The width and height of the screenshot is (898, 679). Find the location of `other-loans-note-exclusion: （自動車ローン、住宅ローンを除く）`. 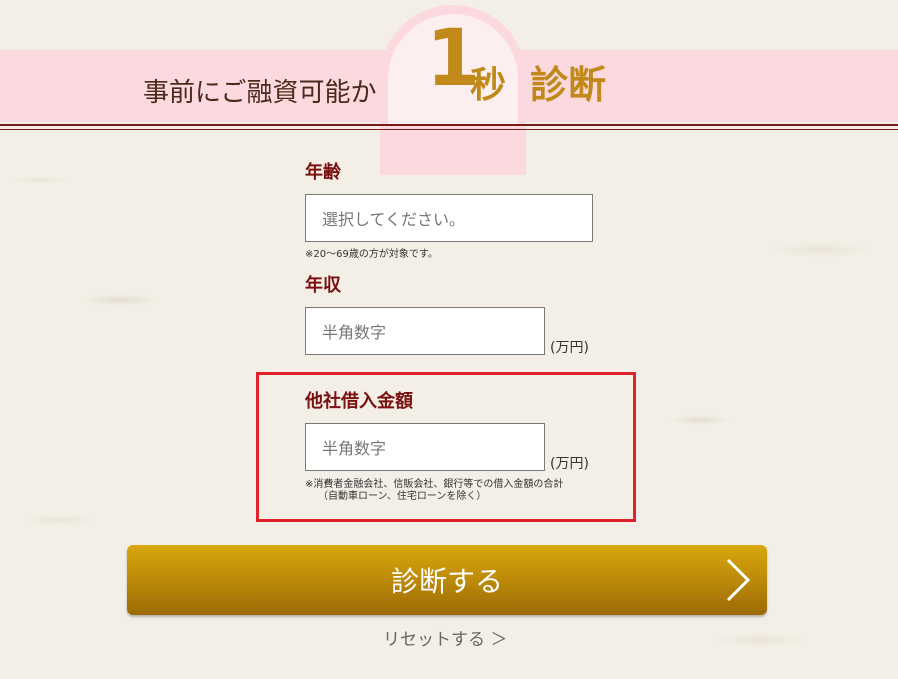

other-loans-note-exclusion: （自動車ローン、住宅ローンを除く） is located at coordinates (402, 496).